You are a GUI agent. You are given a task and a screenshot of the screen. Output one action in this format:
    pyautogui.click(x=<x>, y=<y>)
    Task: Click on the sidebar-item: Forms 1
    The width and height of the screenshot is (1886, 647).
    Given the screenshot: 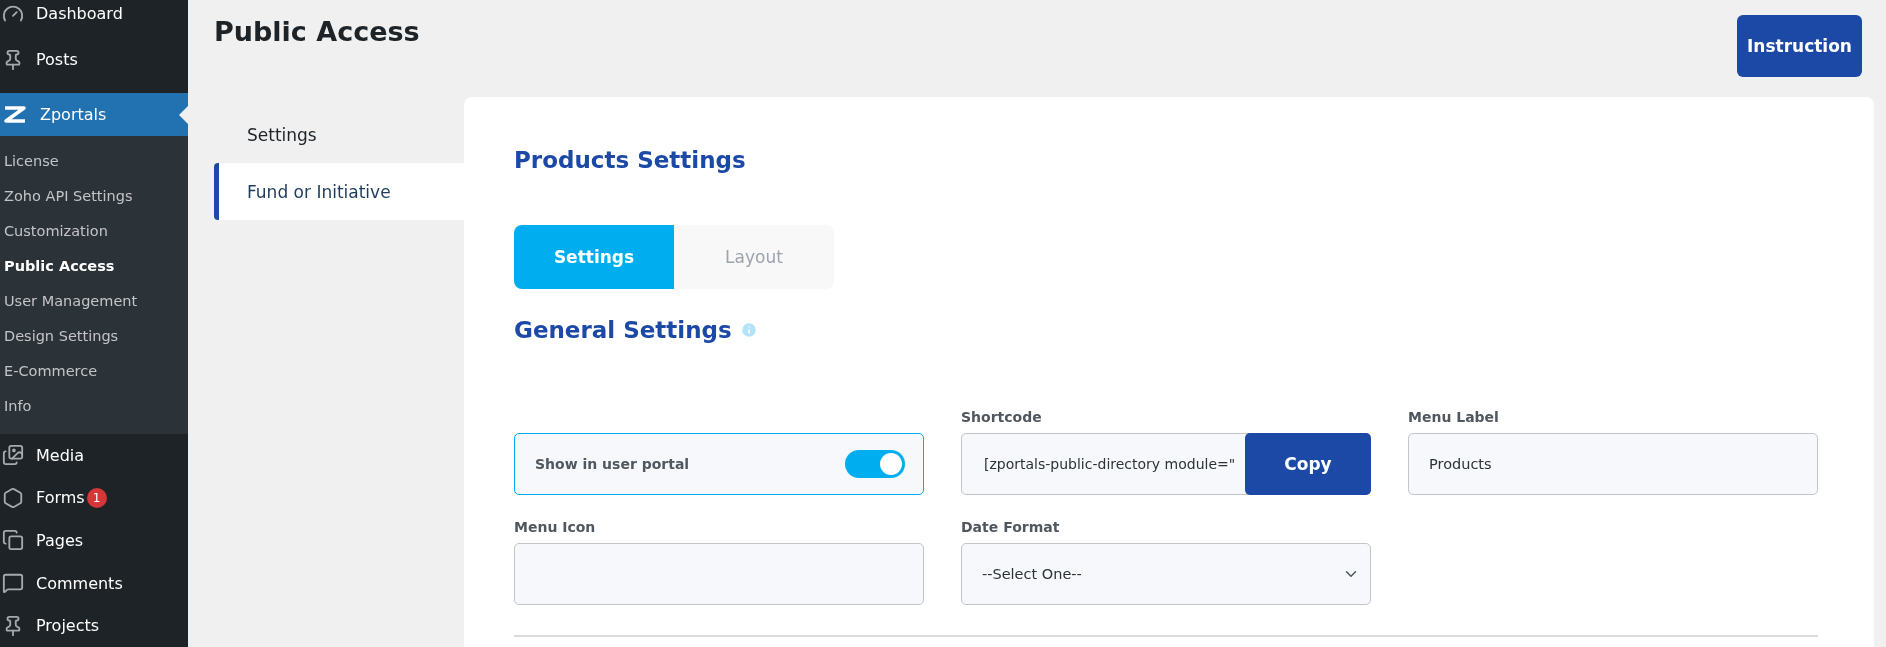 What is the action you would take?
    pyautogui.click(x=94, y=498)
    